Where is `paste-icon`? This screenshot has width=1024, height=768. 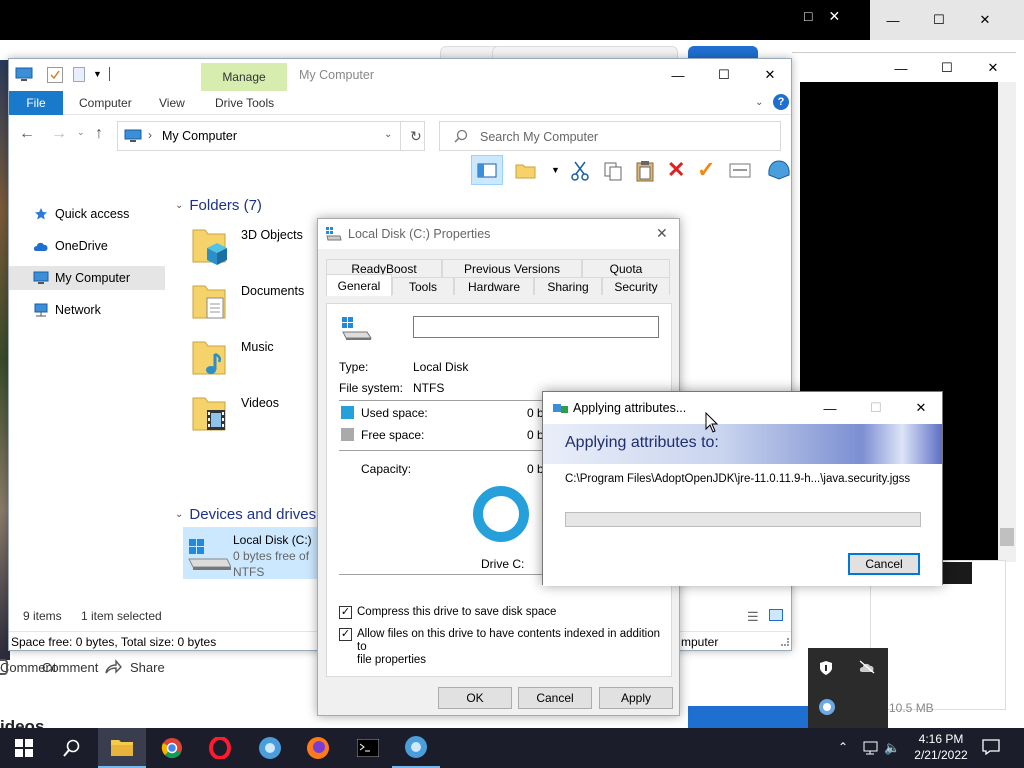 paste-icon is located at coordinates (645, 171).